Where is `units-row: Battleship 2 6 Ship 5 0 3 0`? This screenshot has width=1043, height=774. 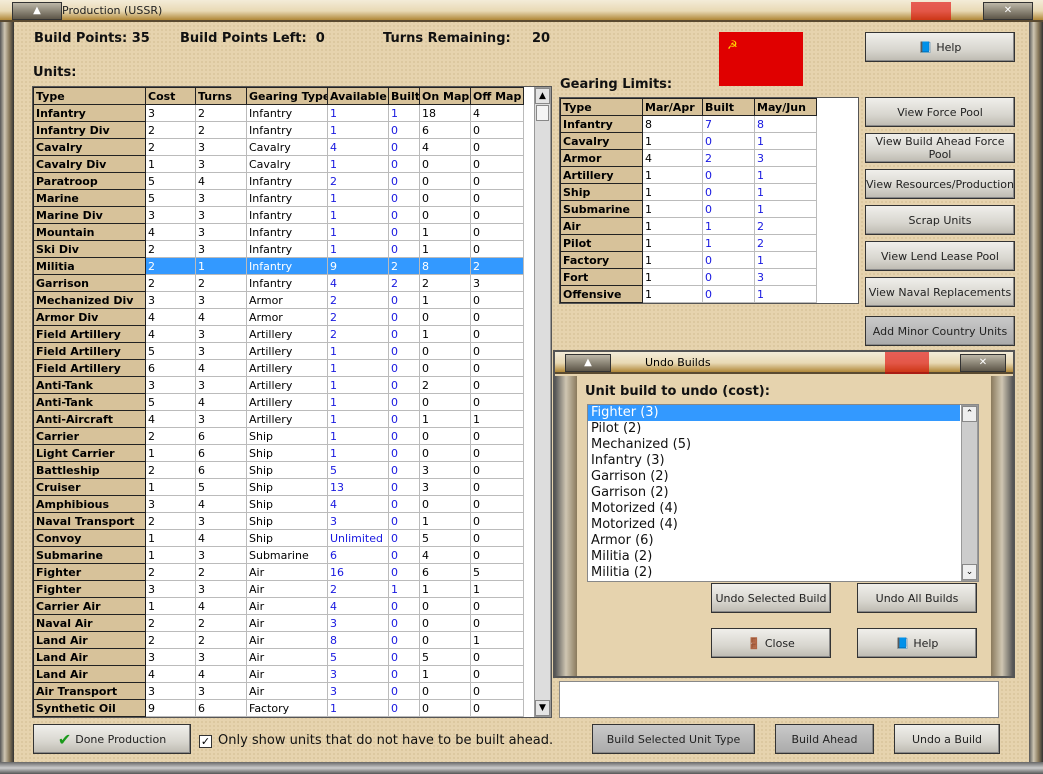
units-row: Battleship 2 6 Ship 5 0 3 0 is located at coordinates (278, 470).